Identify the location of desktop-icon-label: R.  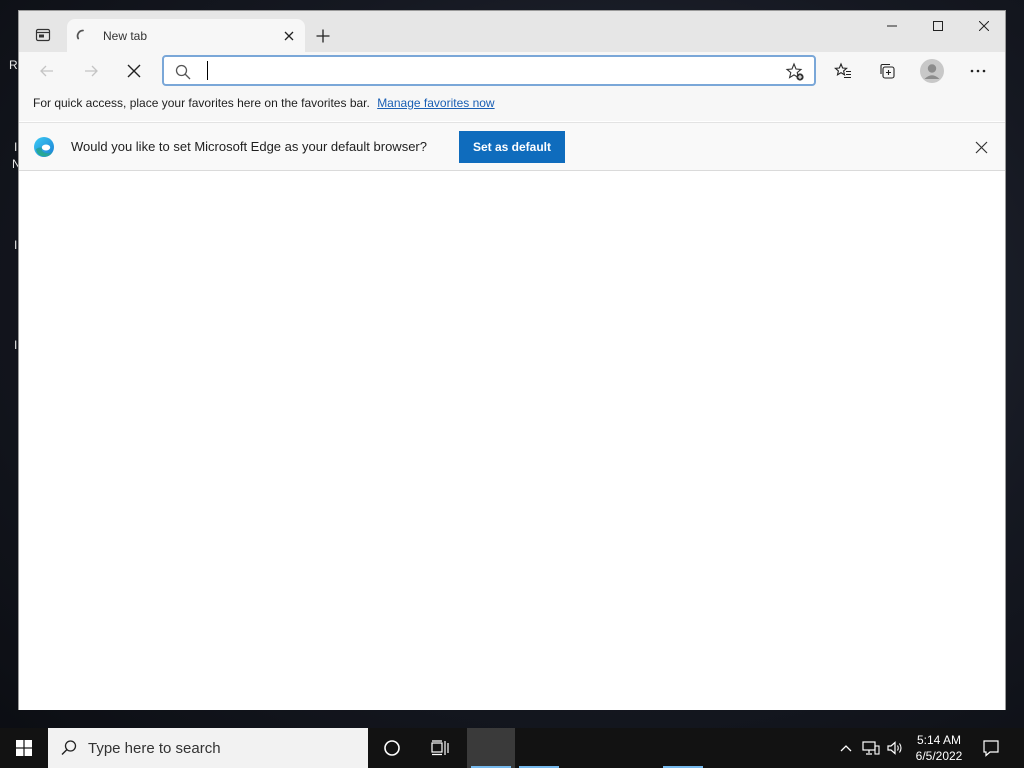
(13, 65).